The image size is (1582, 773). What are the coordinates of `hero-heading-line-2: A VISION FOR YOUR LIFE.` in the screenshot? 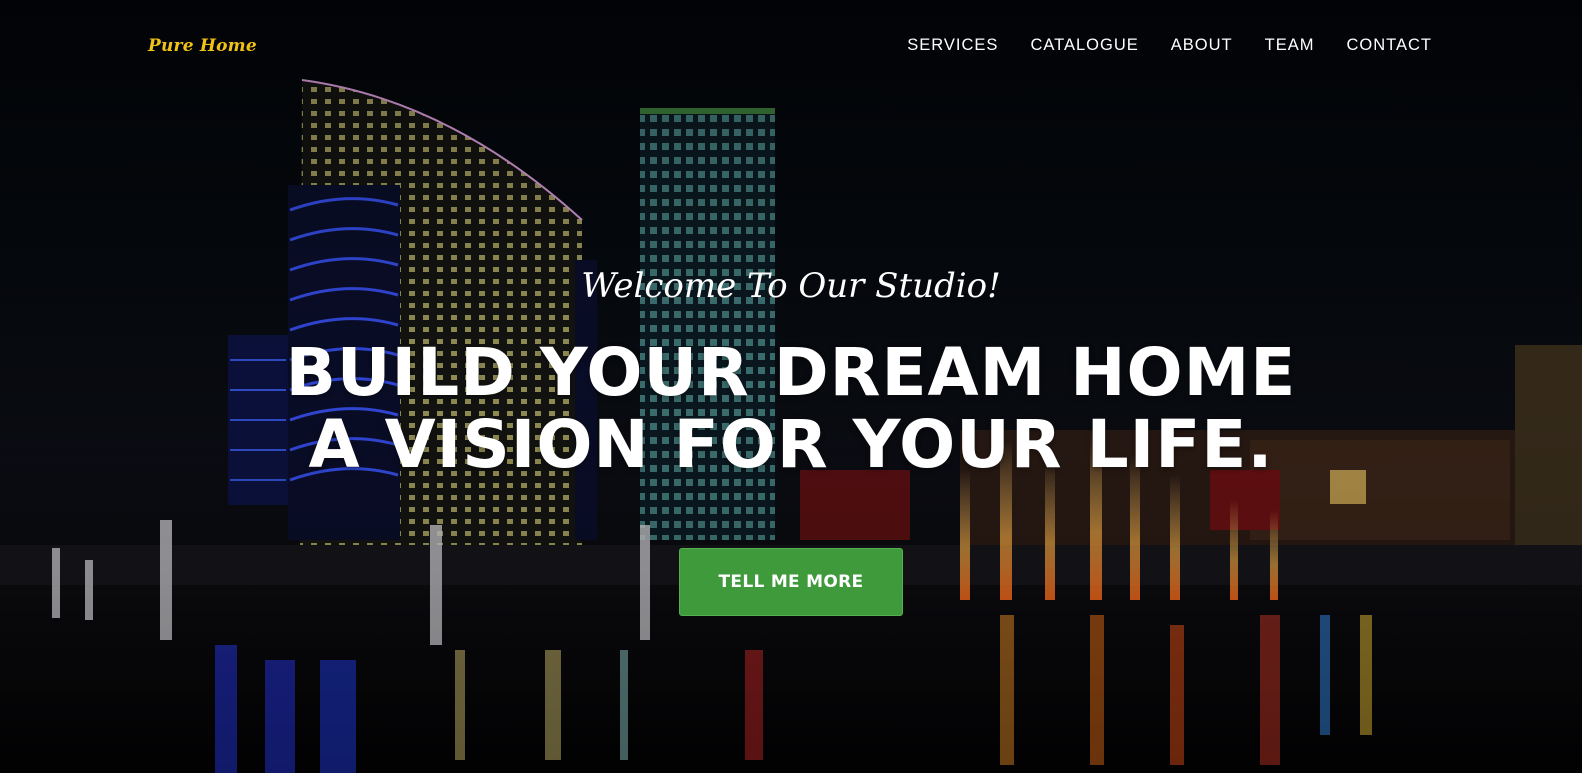 It's located at (791, 444).